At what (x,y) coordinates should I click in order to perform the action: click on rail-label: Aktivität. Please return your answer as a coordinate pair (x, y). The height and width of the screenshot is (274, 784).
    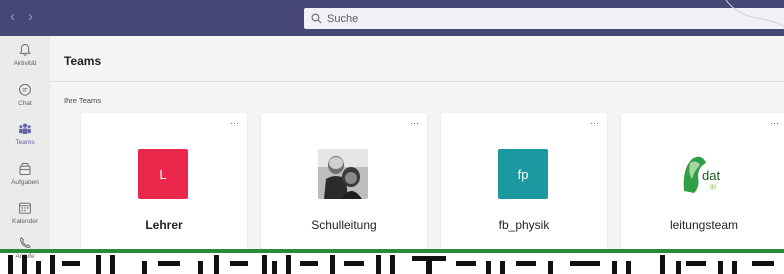
    Looking at the image, I should click on (25, 63).